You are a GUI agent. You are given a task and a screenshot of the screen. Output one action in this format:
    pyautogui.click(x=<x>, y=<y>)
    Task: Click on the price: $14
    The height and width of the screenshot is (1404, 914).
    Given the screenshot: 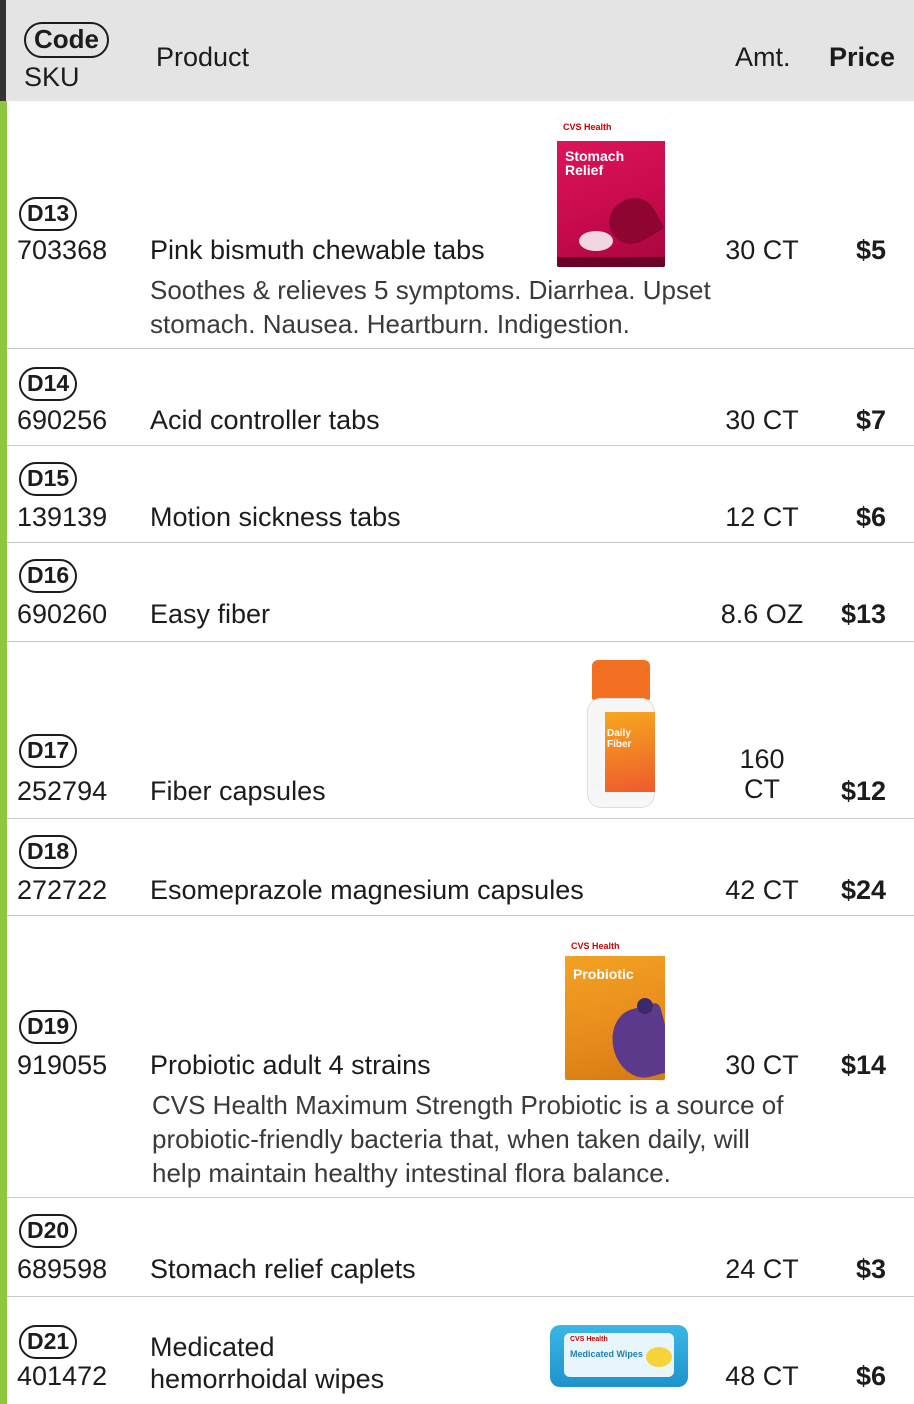 What is the action you would take?
    pyautogui.click(x=863, y=1065)
    